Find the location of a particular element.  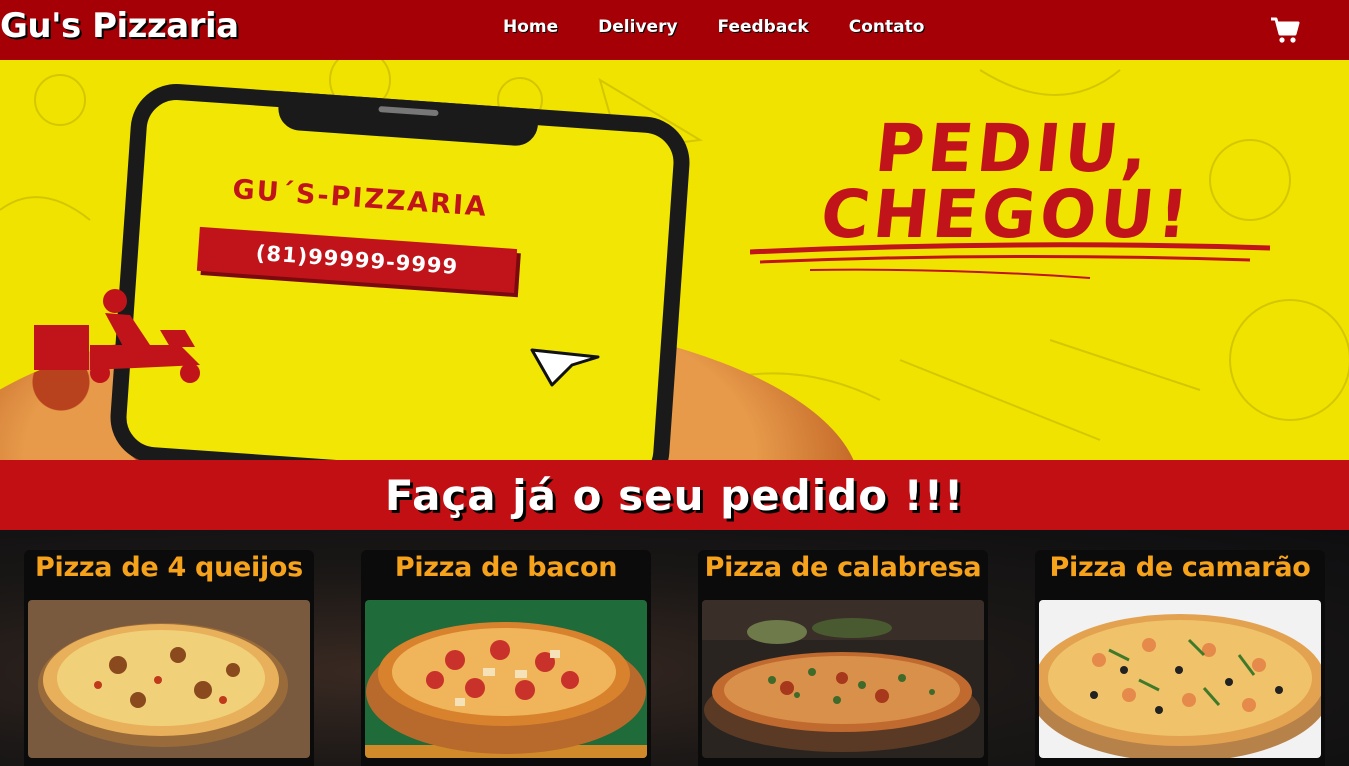

order-cta-heading: Faça já o seu pedido !!! is located at coordinates (674, 495).